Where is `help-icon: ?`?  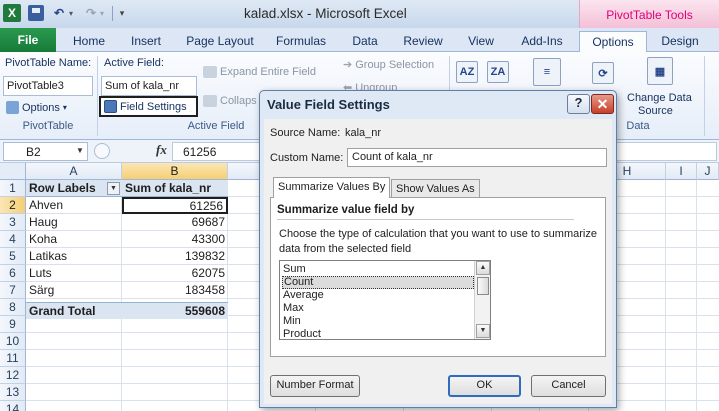
help-icon: ? is located at coordinates (578, 104).